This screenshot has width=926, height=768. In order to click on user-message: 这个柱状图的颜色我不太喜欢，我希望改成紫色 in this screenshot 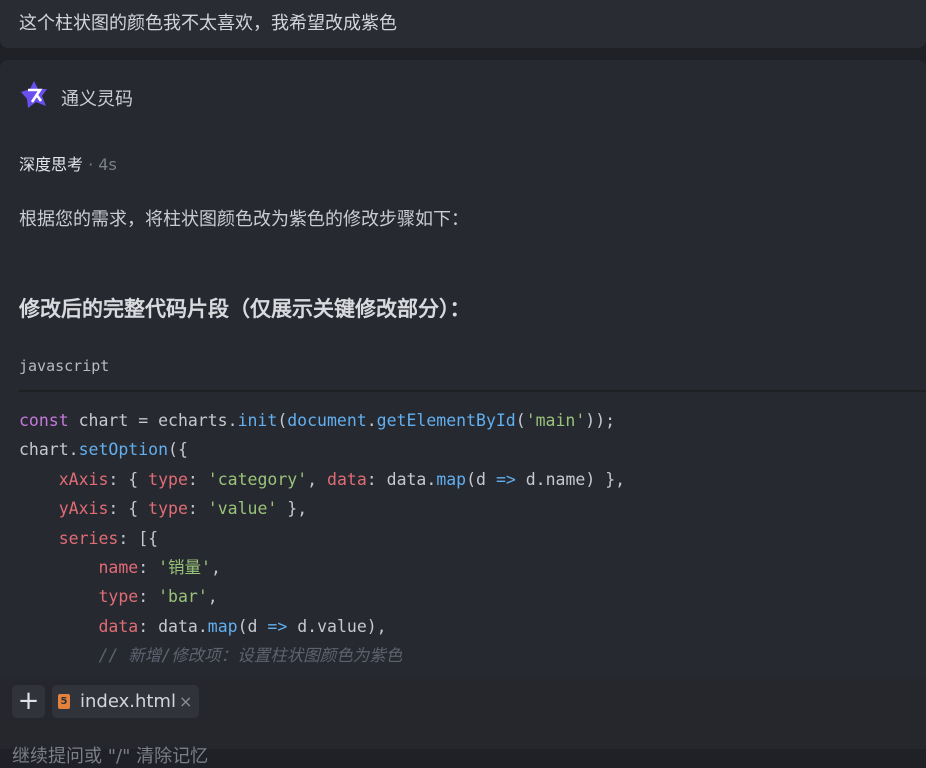, I will do `click(463, 24)`.